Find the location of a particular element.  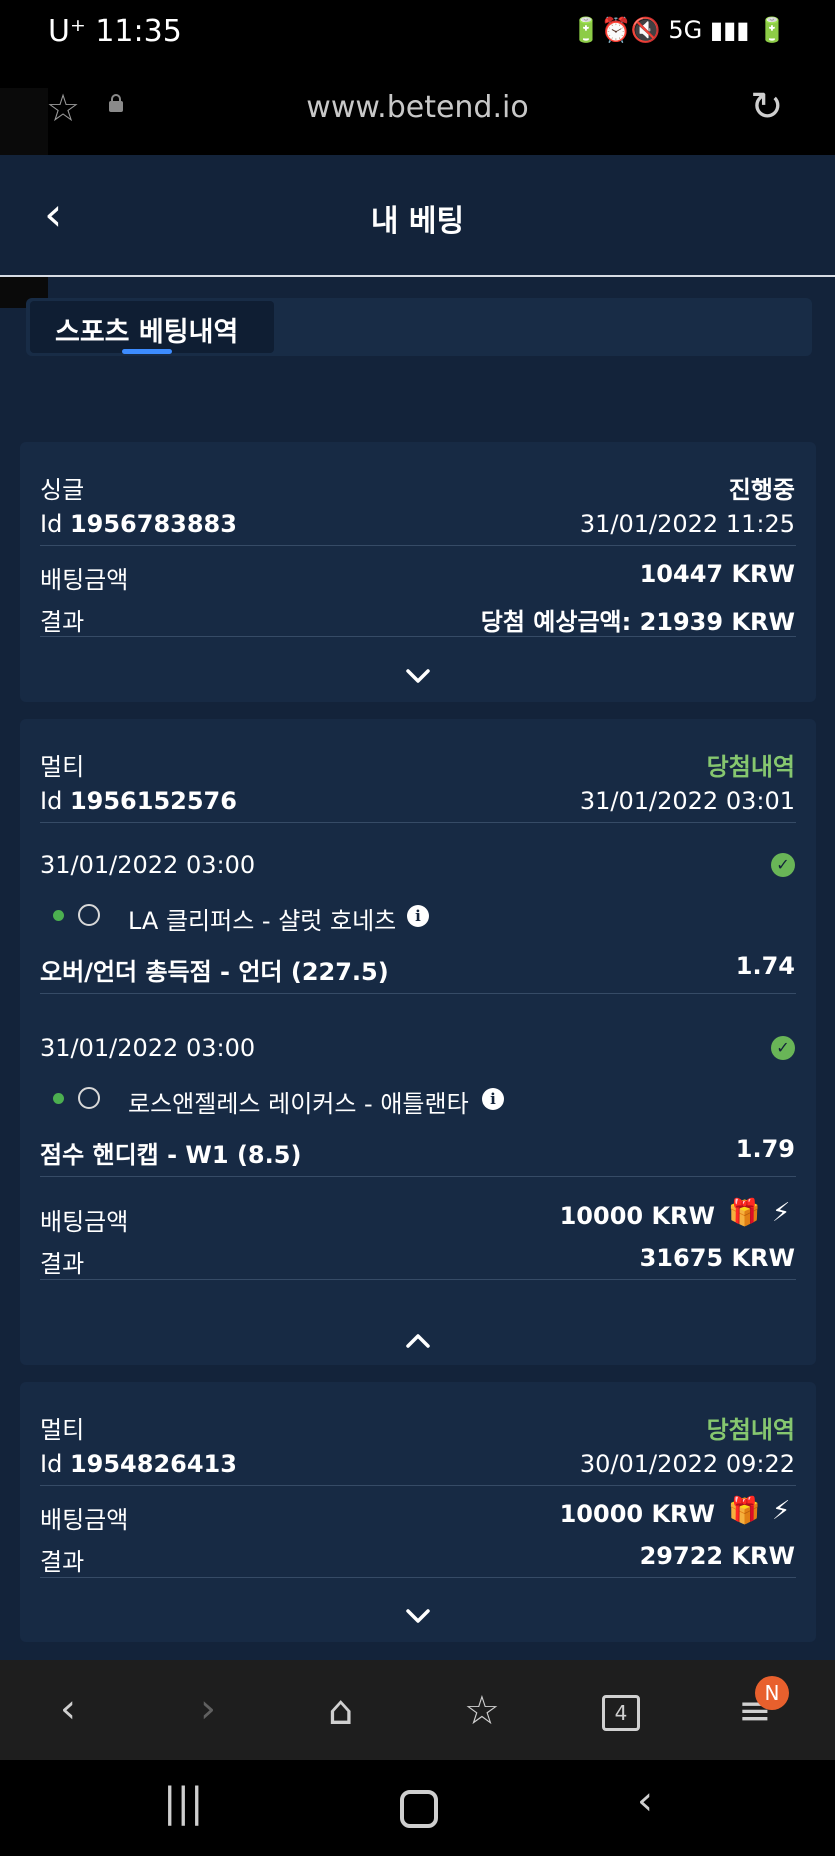

tab-active-indicator is located at coordinates (147, 351).